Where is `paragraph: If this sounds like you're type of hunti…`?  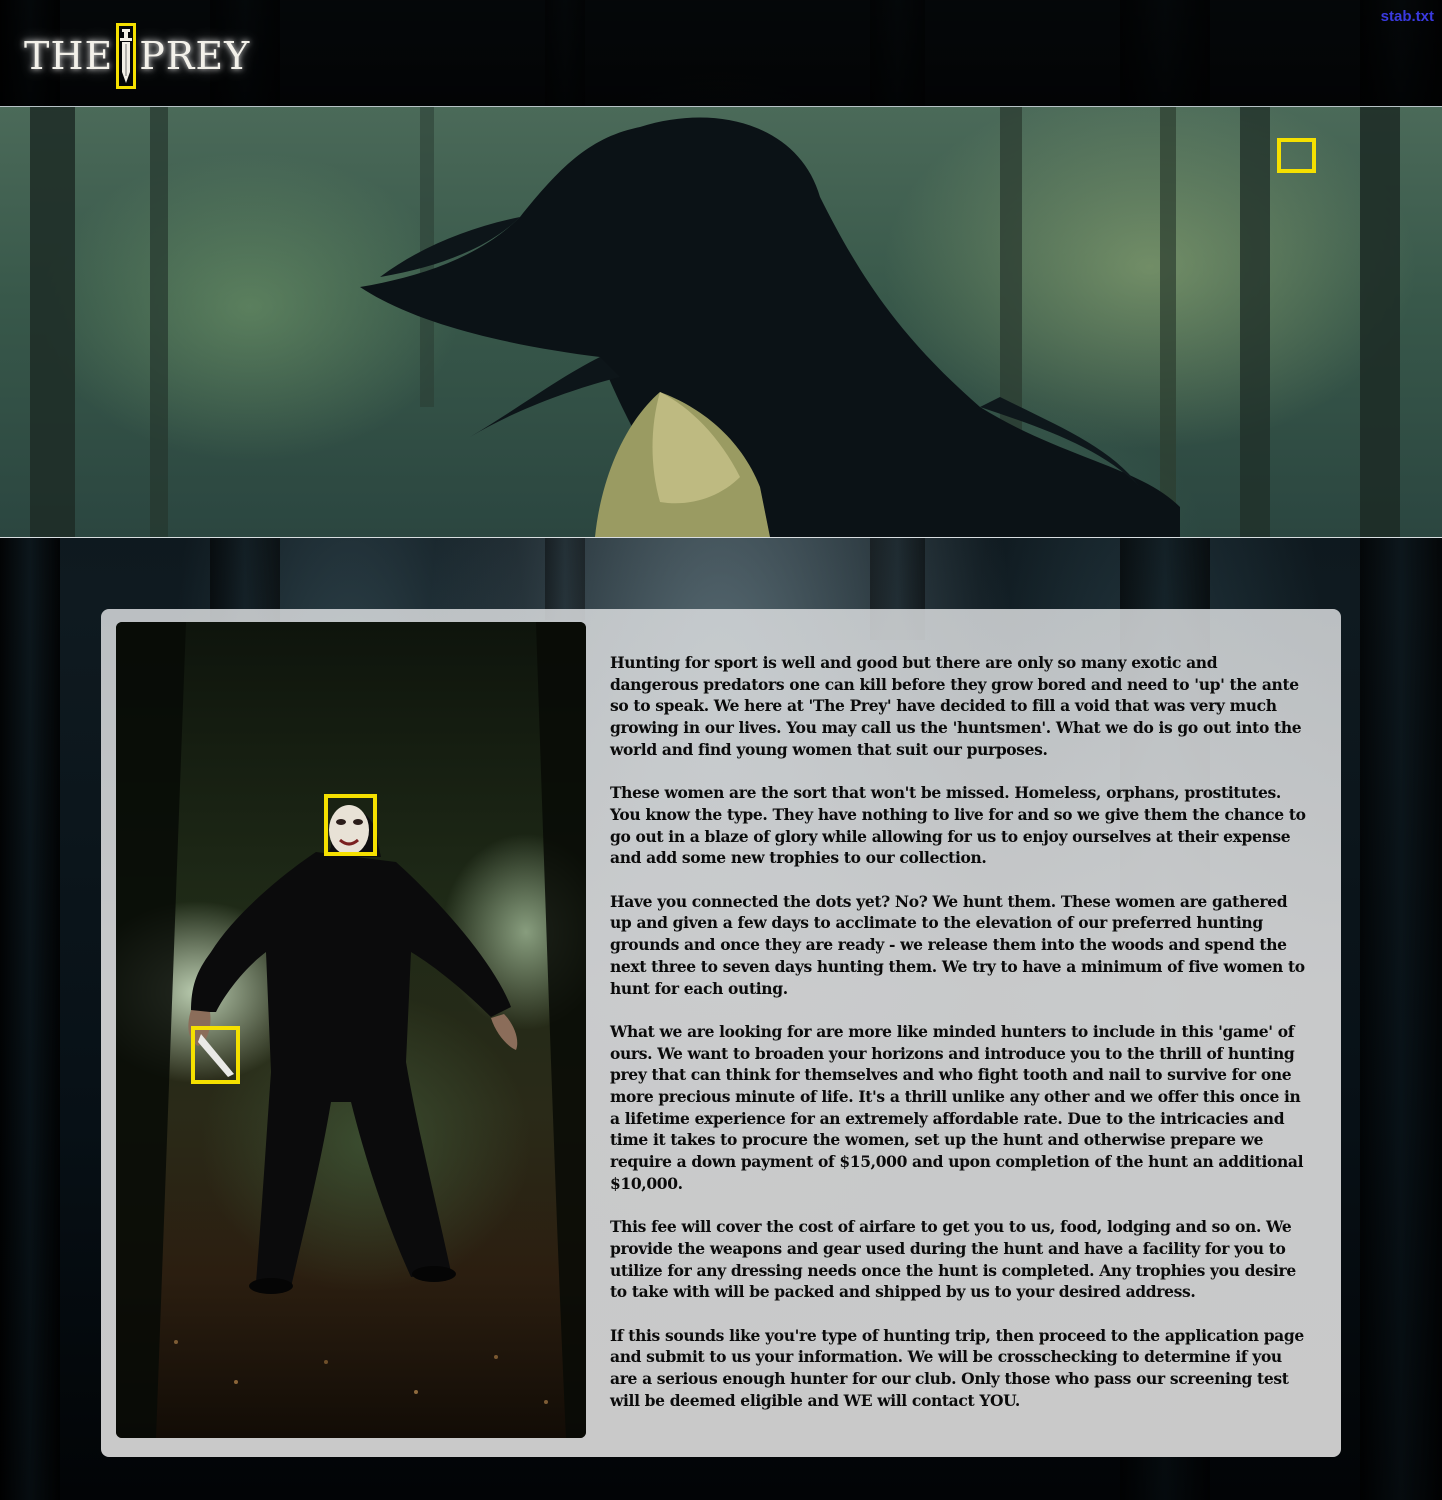
paragraph: If this sounds like you're type of hunti… is located at coordinates (957, 1367).